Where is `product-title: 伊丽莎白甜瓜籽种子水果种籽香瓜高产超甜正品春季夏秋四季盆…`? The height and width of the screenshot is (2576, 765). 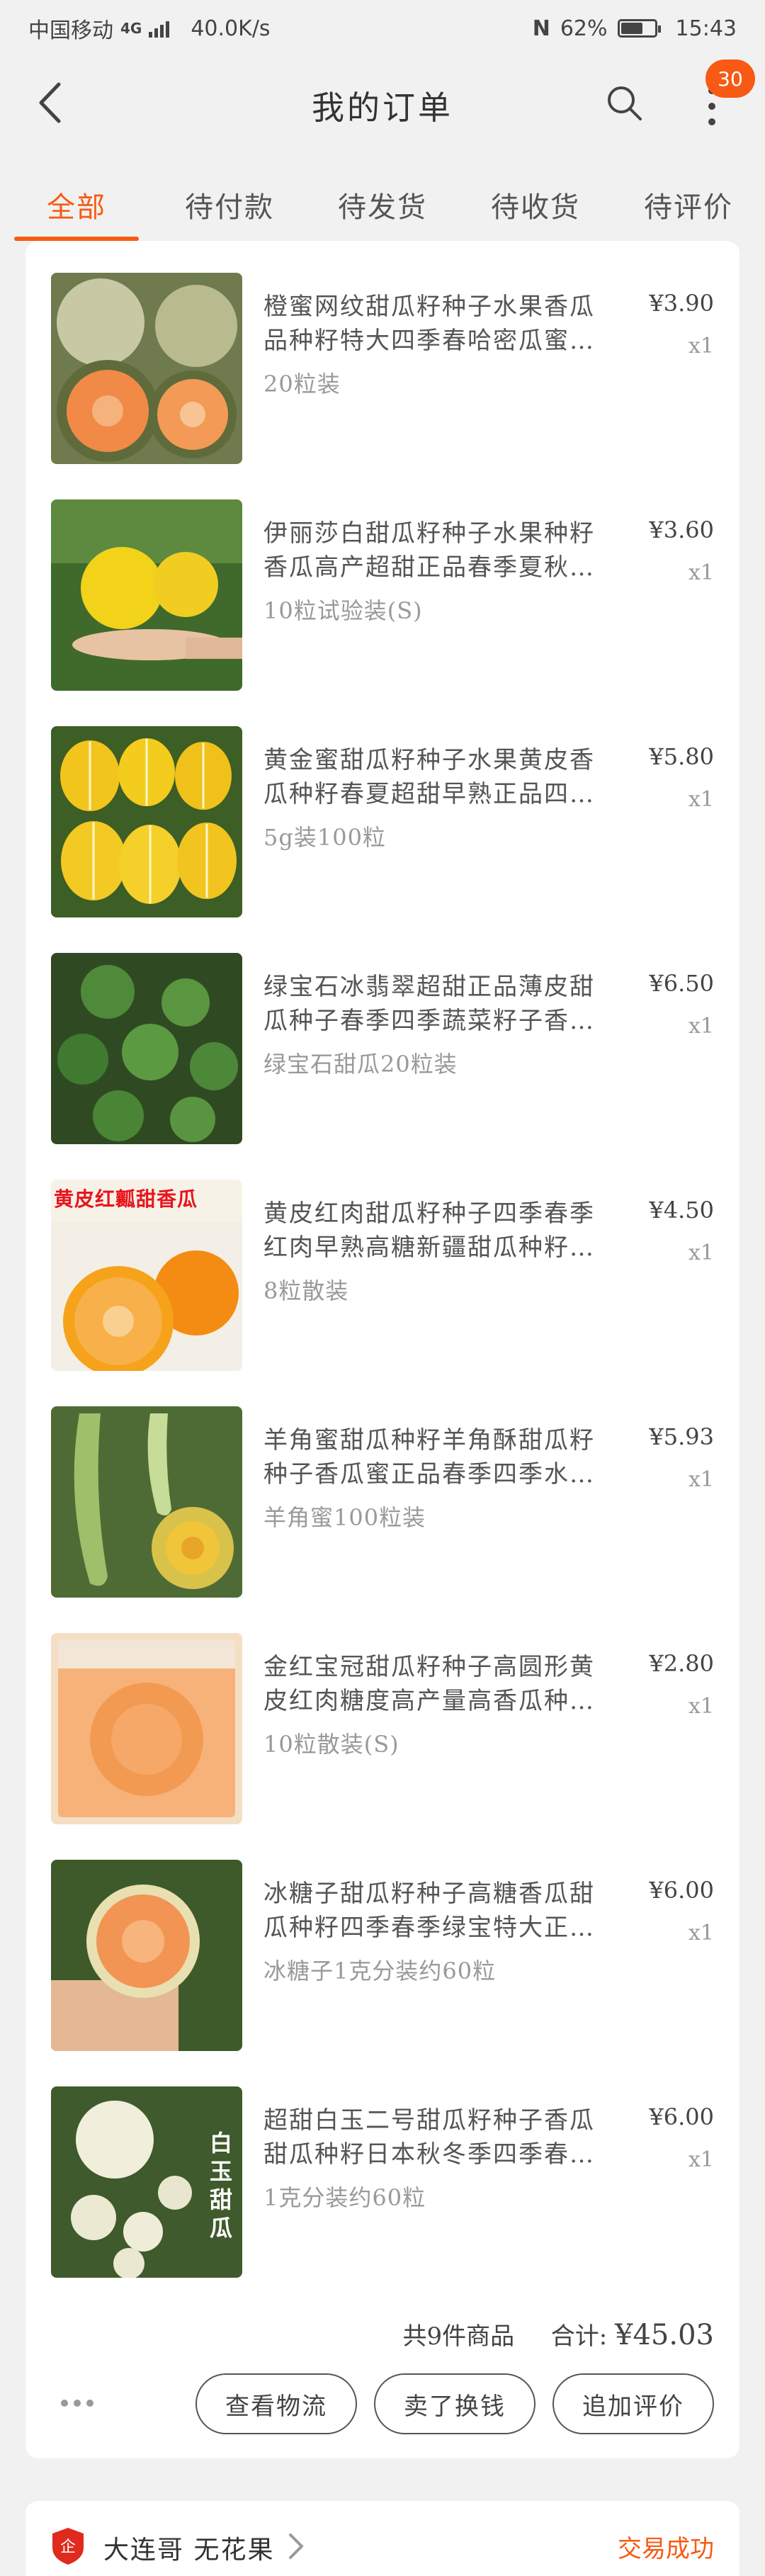 product-title: 伊丽莎白甜瓜籽种子水果种籽香瓜高产超甜正品春季夏秋四季盆… is located at coordinates (430, 550).